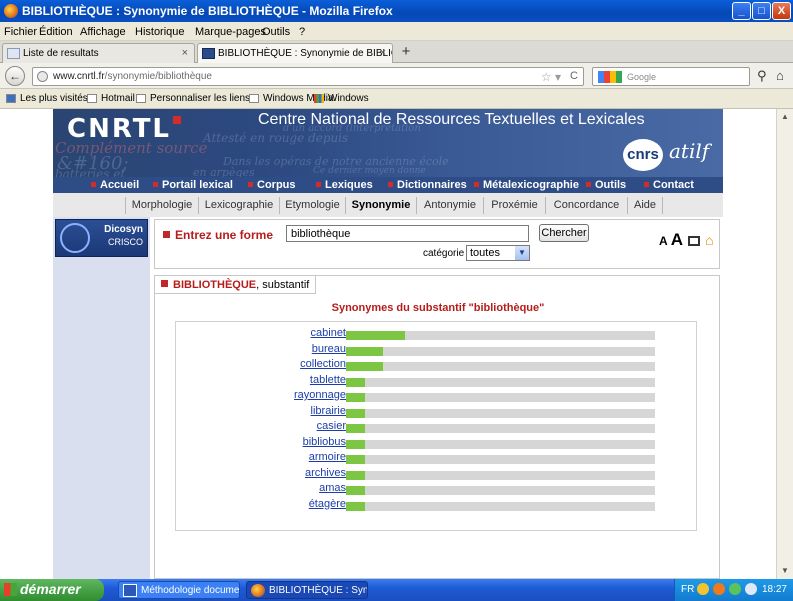 The width and height of the screenshot is (793, 601). Describe the element at coordinates (407, 233) in the screenshot. I see `word-input` at that location.